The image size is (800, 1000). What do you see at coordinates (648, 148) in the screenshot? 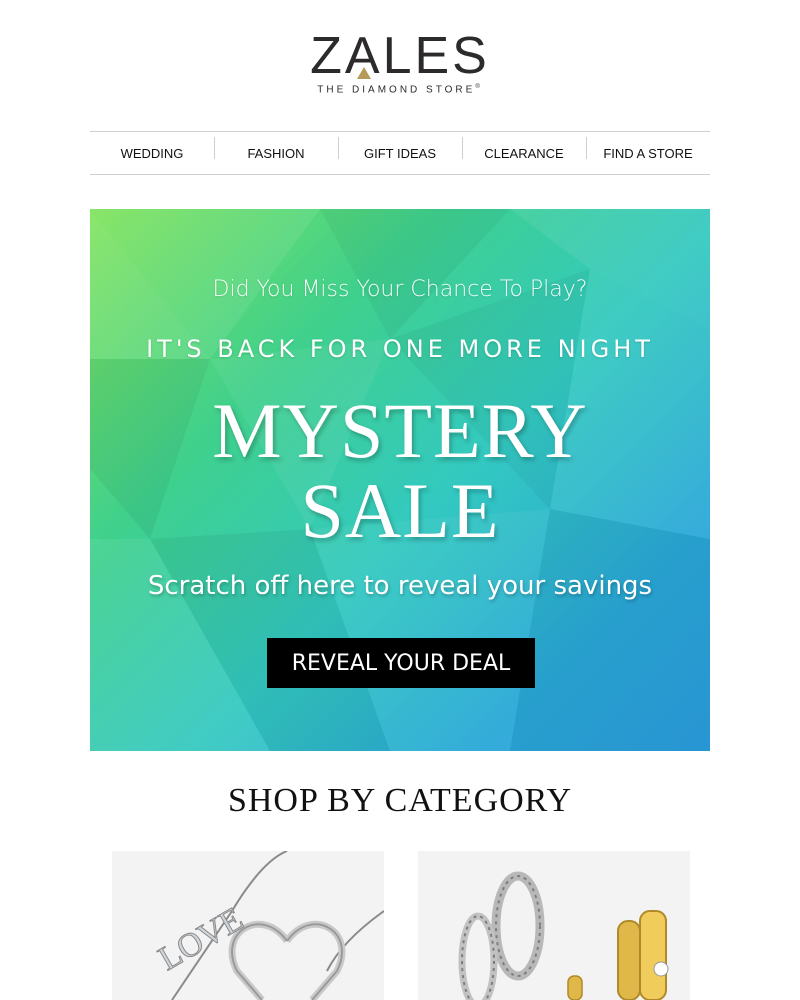
I see `nav-find-a-store: FIND A STORE` at bounding box center [648, 148].